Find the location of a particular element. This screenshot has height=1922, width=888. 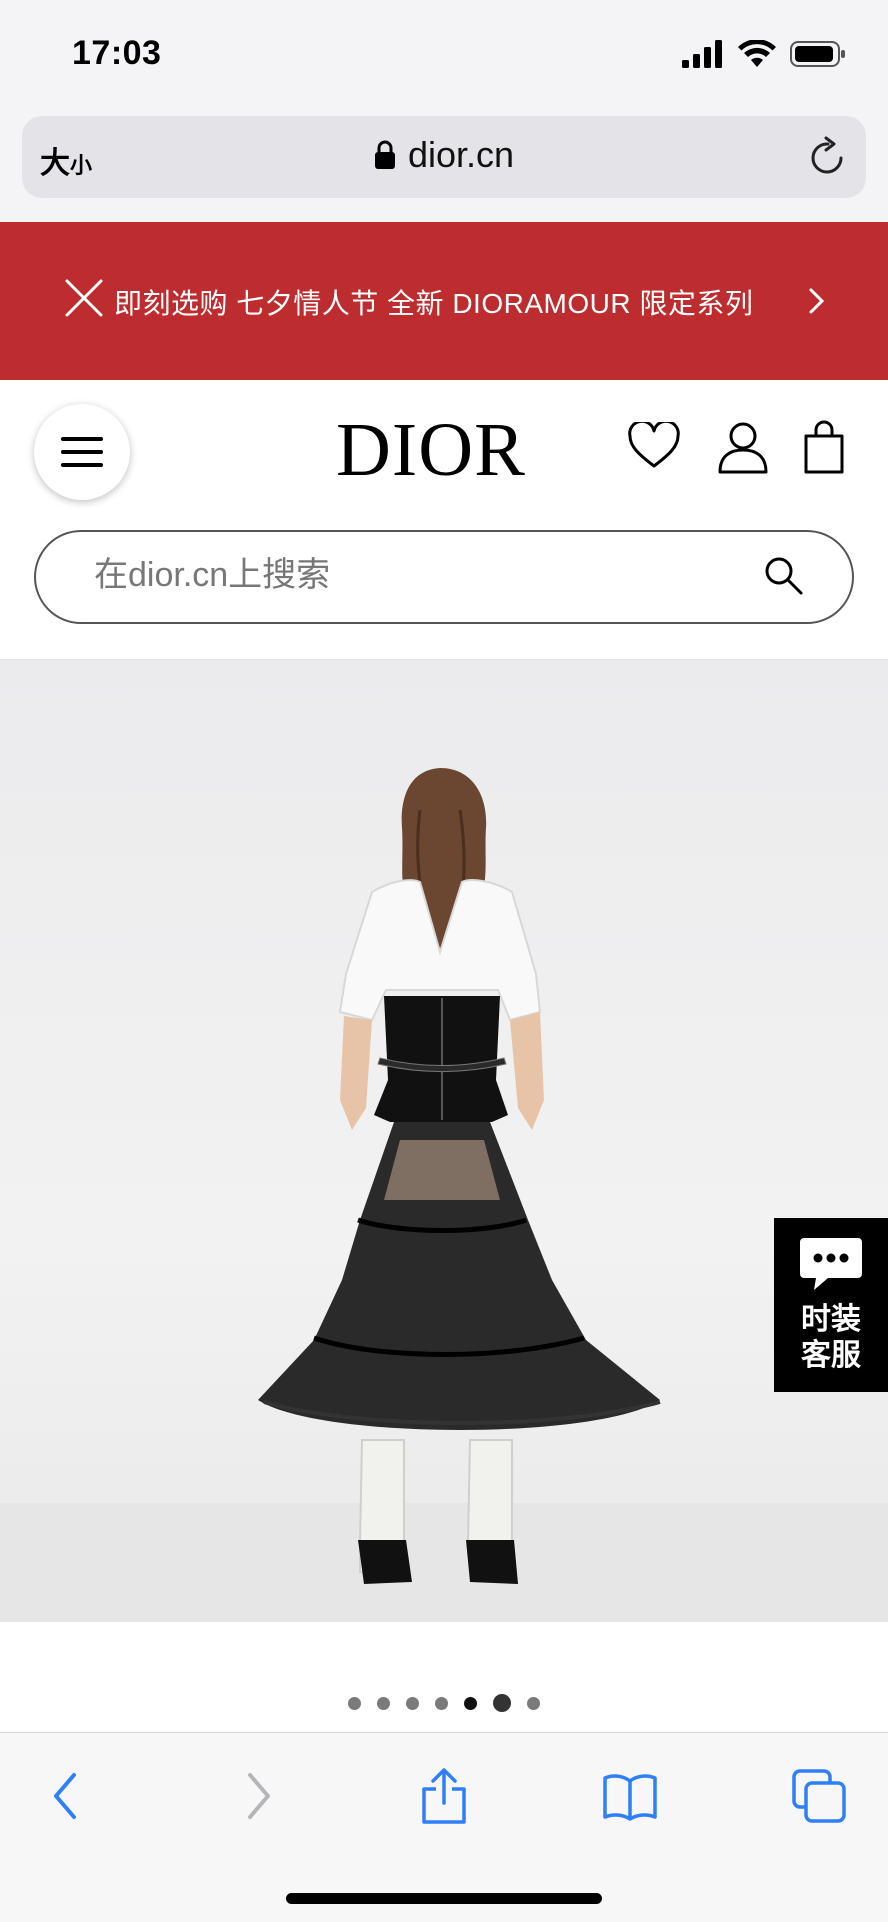

chat-label-line1: 时装 is located at coordinates (831, 1319).